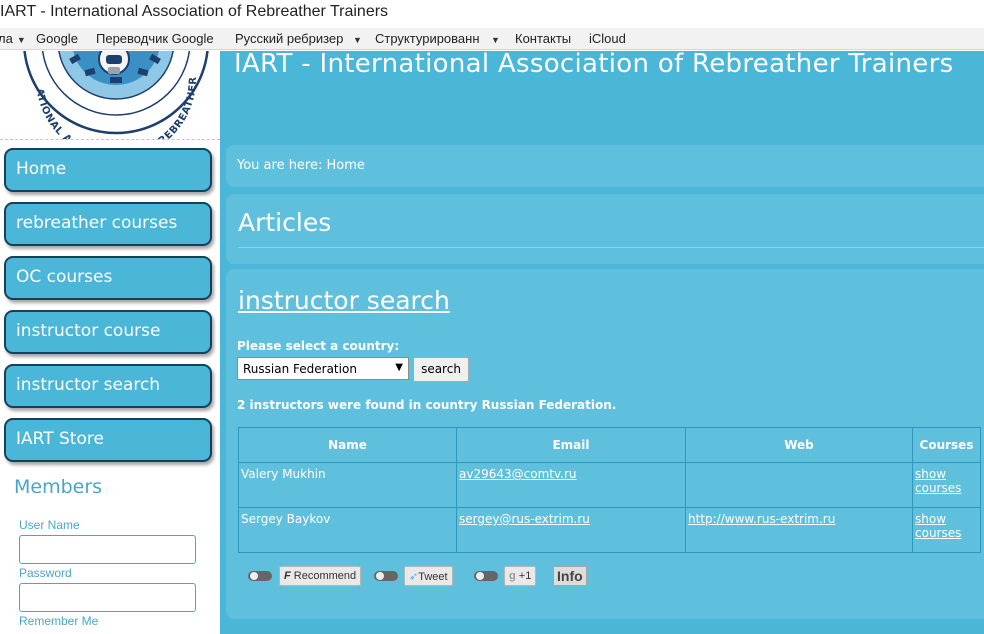  What do you see at coordinates (524, 519) in the screenshot?
I see `instructor-email-link: sergey@rus-extrim.ru` at bounding box center [524, 519].